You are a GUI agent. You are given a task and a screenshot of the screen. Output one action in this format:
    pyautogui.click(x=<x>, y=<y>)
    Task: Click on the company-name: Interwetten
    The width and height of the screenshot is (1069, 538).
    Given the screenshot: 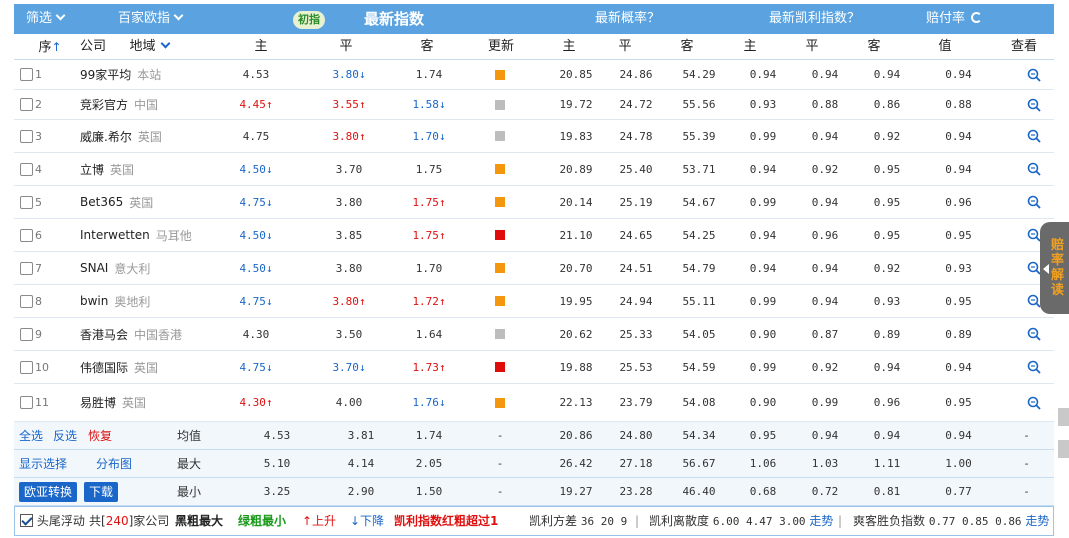 What is the action you would take?
    pyautogui.click(x=115, y=235)
    